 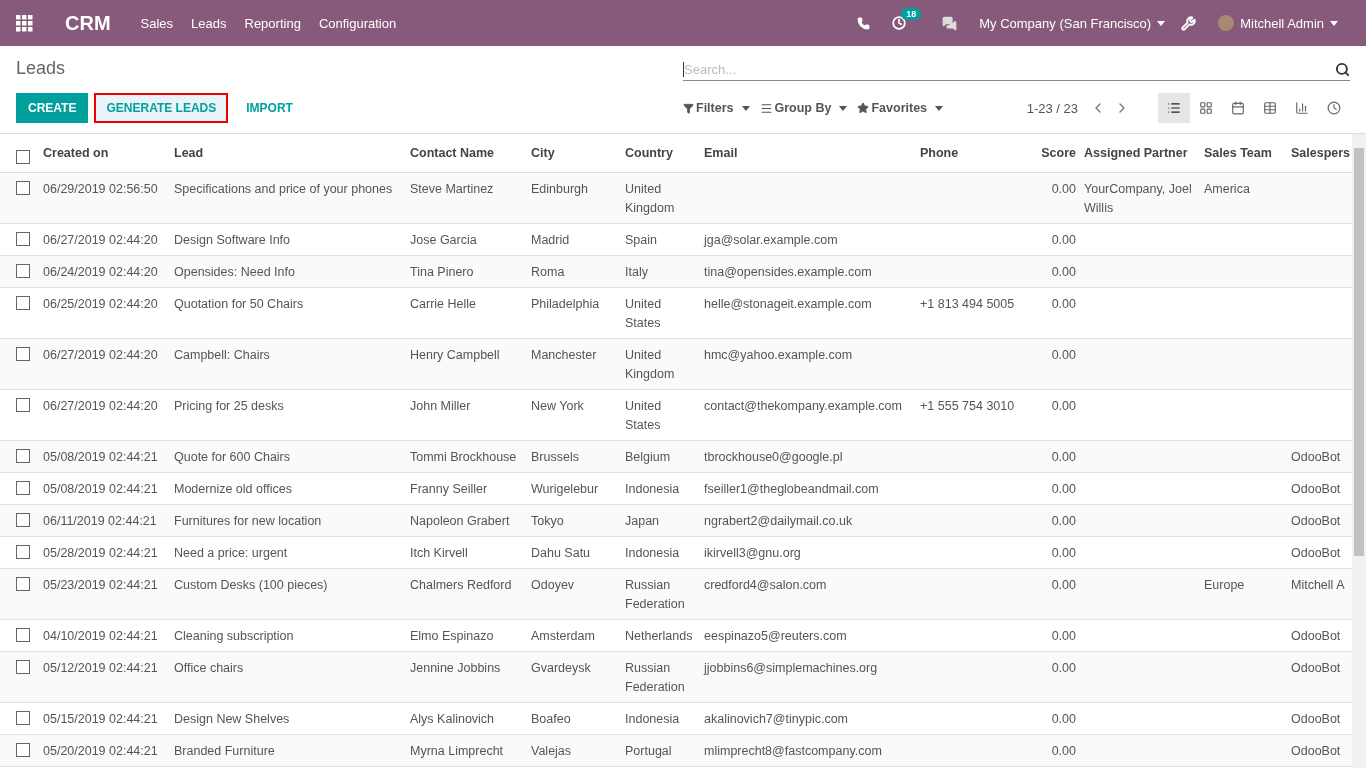 I want to click on table-cell: Specifications and price of your phones, so click(x=283, y=189).